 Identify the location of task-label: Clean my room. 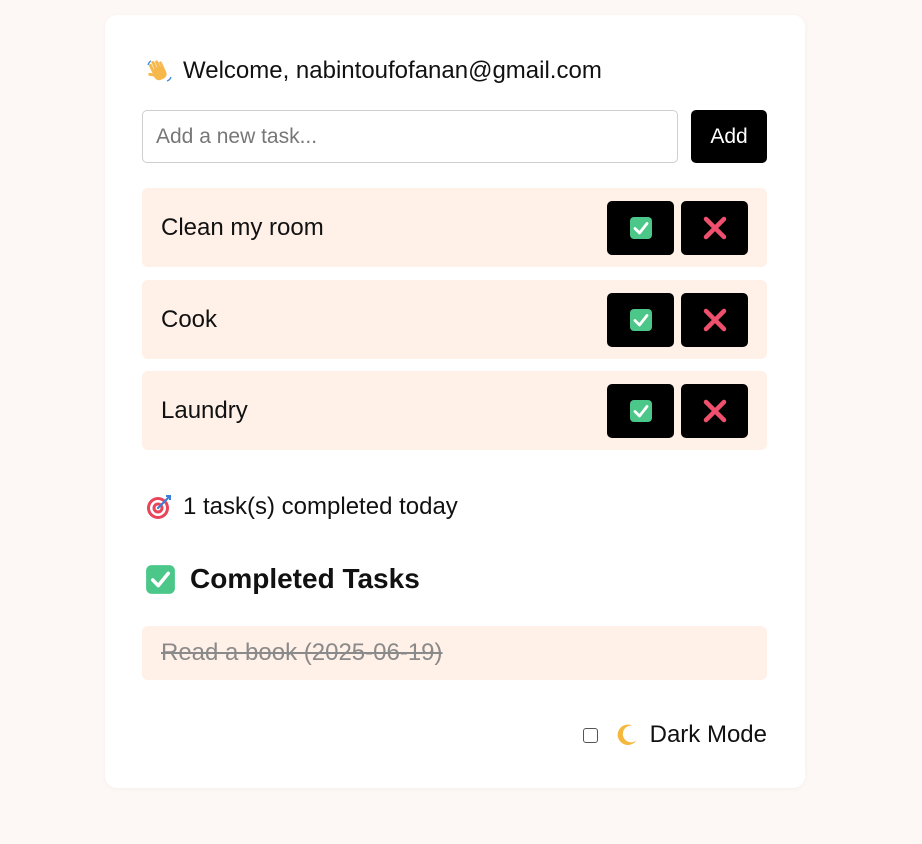
(242, 227).